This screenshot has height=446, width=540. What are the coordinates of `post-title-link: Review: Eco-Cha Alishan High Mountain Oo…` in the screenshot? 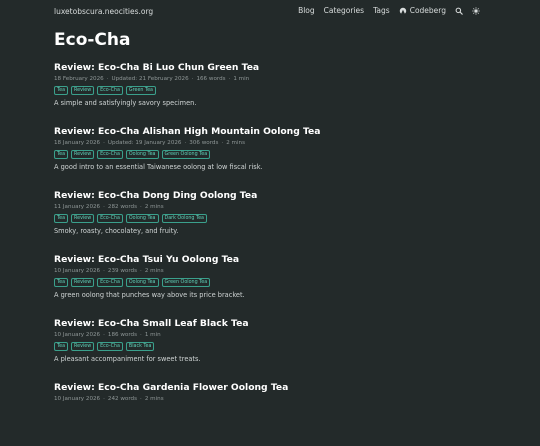 It's located at (274, 131).